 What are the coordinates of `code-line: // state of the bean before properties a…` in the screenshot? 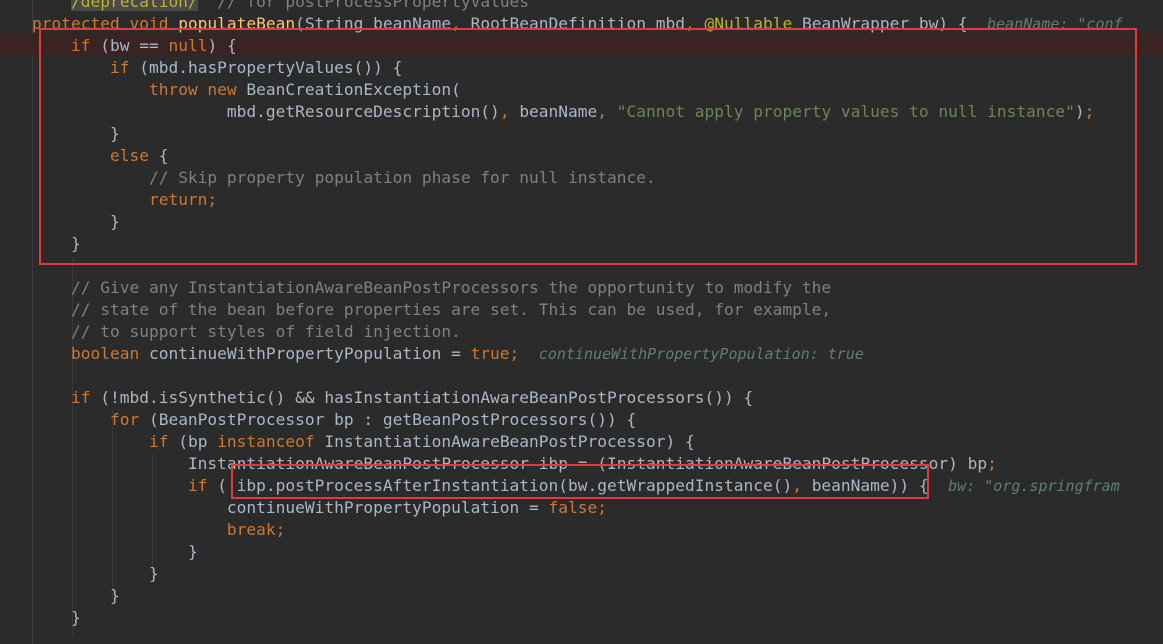 It's located at (431, 310).